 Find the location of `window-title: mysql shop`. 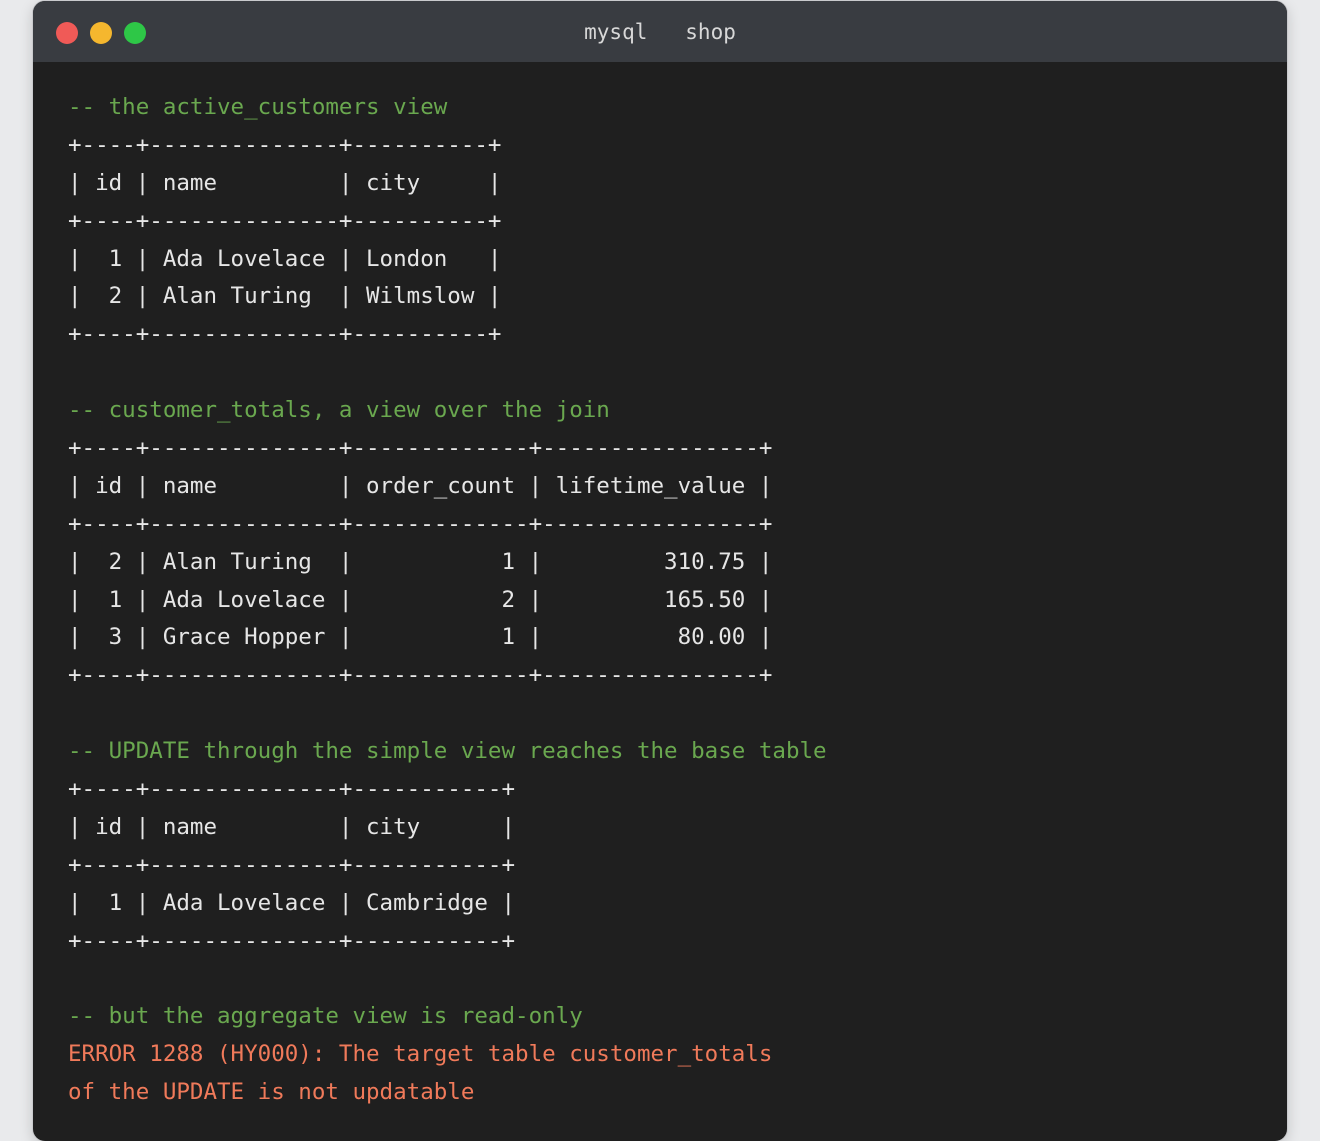

window-title: mysql shop is located at coordinates (660, 32).